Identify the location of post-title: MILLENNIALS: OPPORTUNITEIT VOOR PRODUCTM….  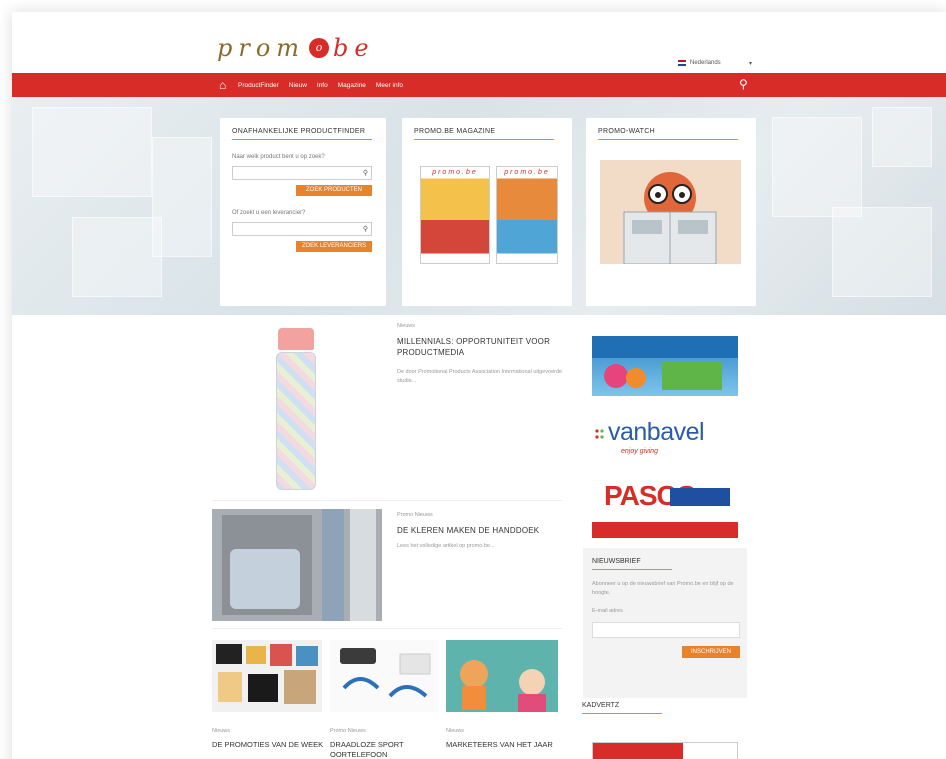
(482, 347).